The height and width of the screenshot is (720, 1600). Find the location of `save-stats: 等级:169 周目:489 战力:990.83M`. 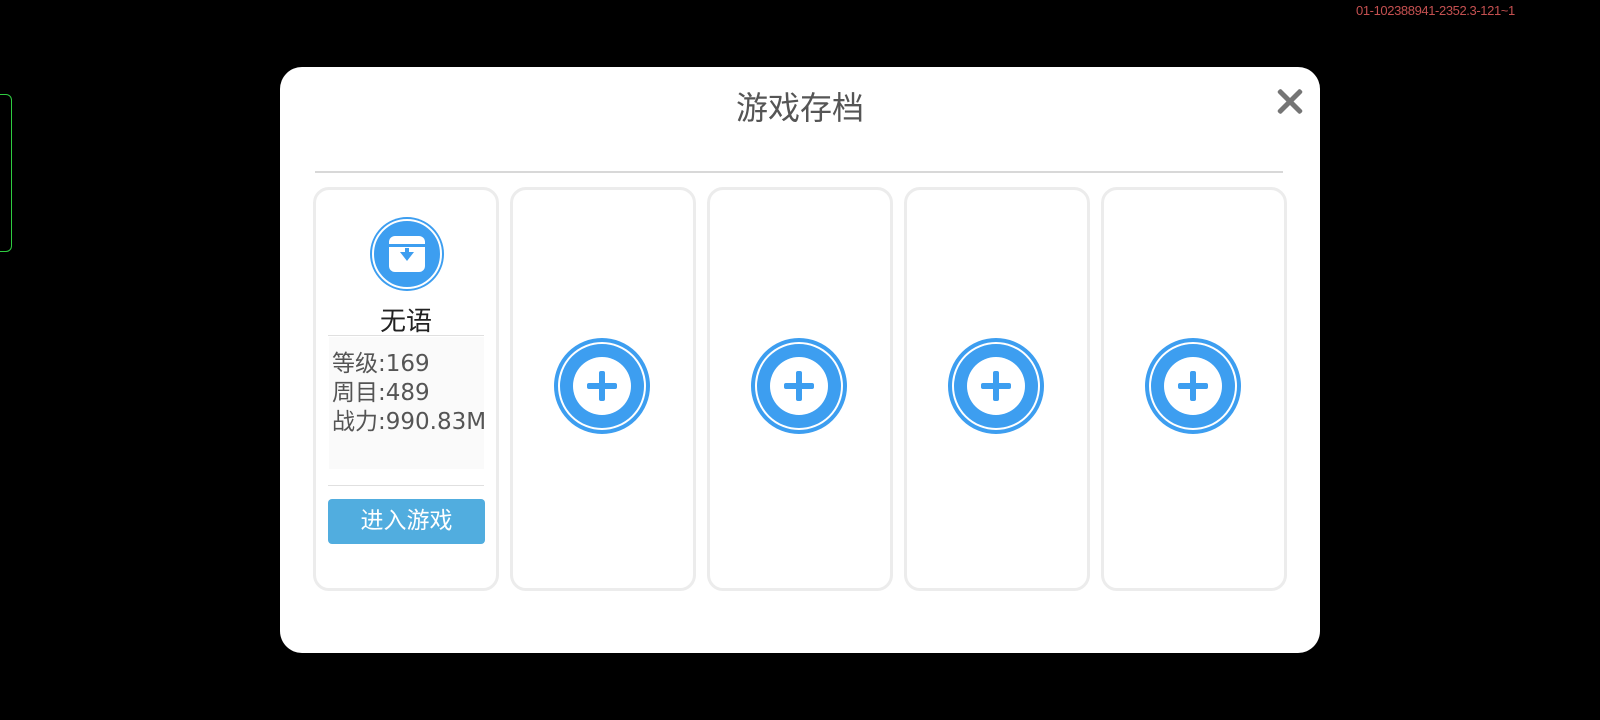

save-stats: 等级:169 周目:489 战力:990.83M is located at coordinates (408, 403).